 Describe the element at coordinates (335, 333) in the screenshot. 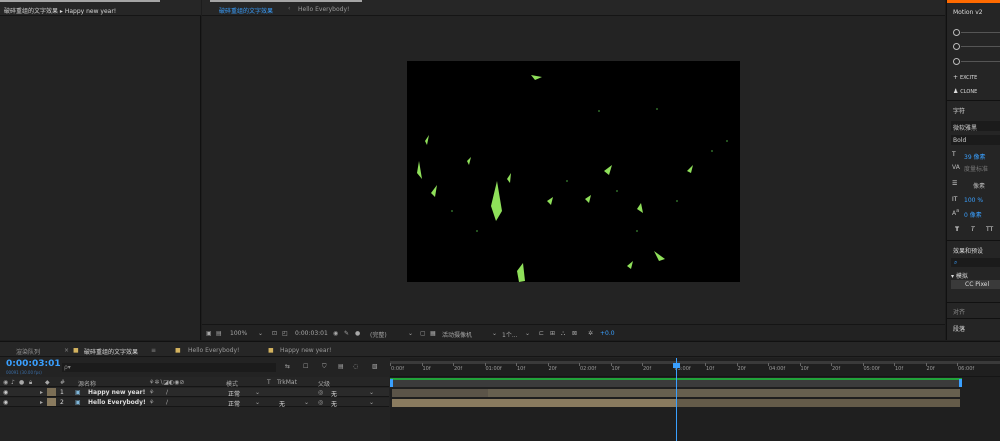

I see `camera-icon: ◉` at that location.